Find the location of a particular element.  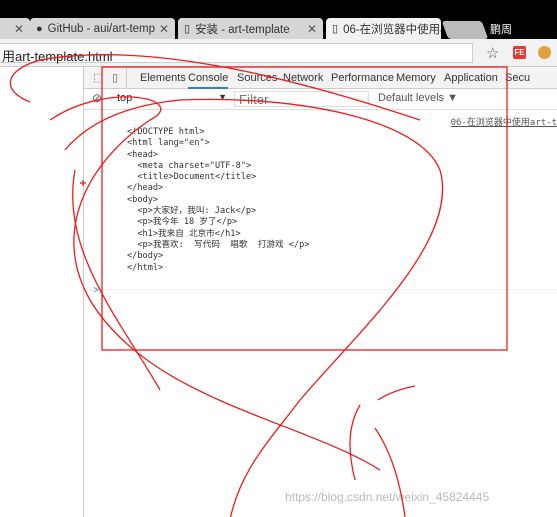

devtools-tab-application: Application is located at coordinates (471, 78).